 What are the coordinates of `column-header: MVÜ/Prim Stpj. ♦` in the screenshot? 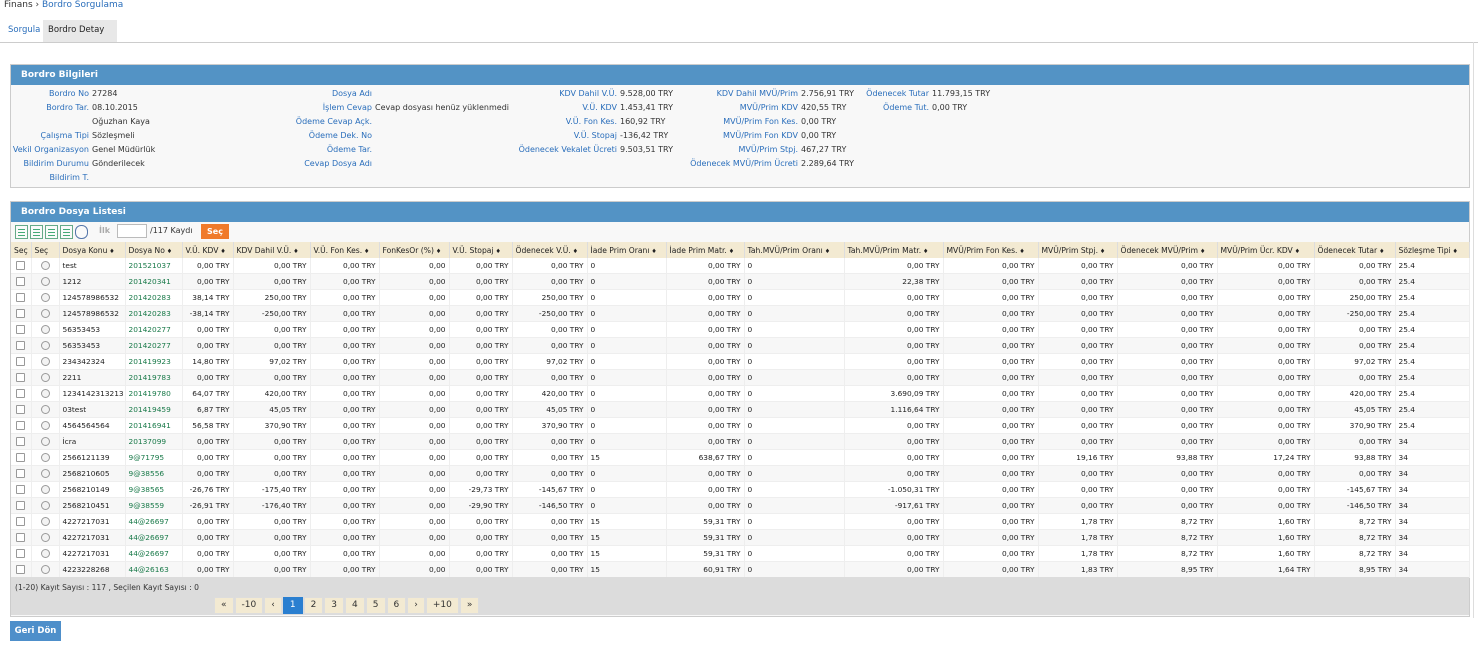 It's located at (1078, 250).